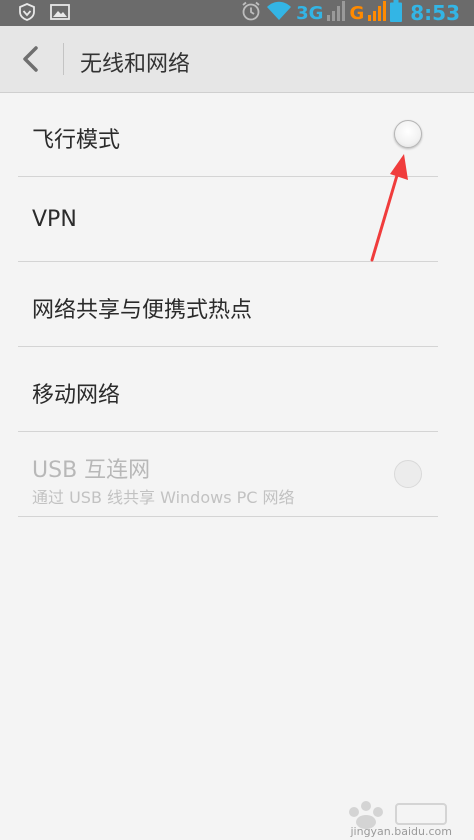 The image size is (474, 840). I want to click on setting-title: 移动网络, so click(76, 395).